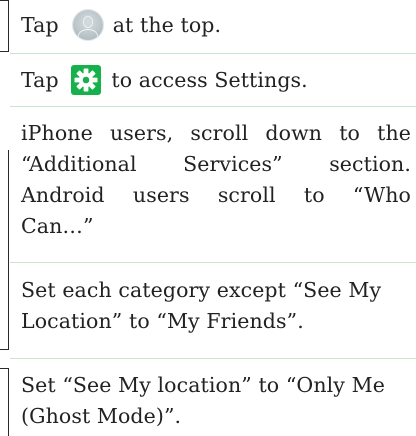 The width and height of the screenshot is (416, 436). I want to click on step-4-line-2: Location” to “My Friends”., so click(162, 321).